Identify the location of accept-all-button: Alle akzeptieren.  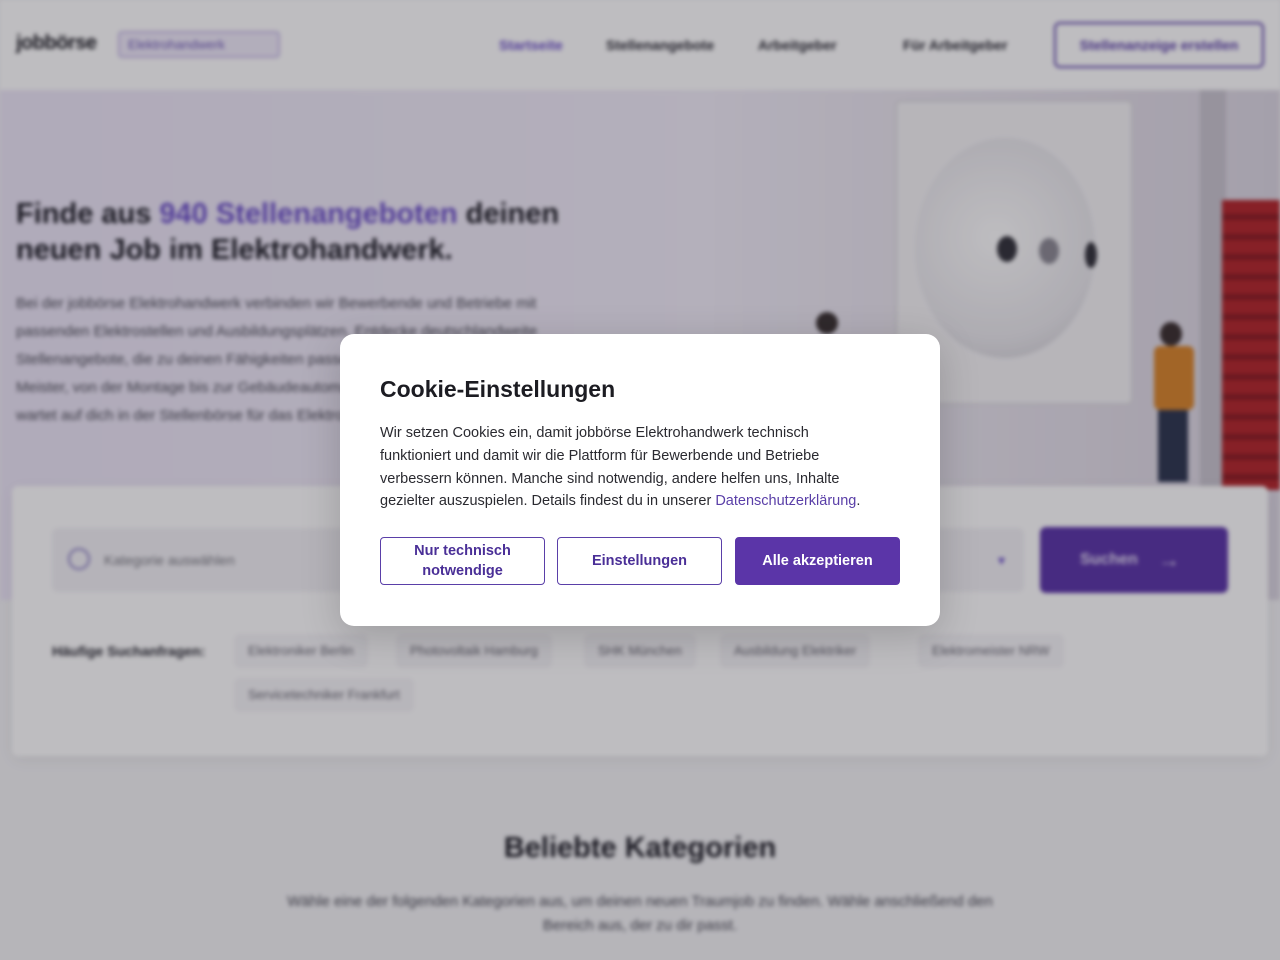
(817, 561).